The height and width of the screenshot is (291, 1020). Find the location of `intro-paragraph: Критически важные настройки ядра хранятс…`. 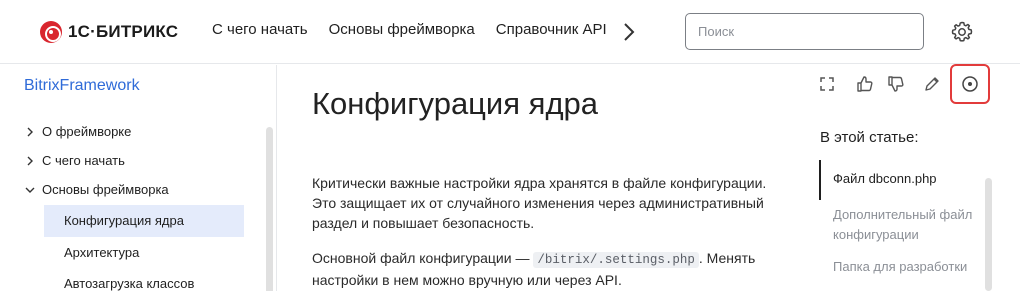

intro-paragraph: Критически важные настройки ядра хранятс… is located at coordinates (539, 203).